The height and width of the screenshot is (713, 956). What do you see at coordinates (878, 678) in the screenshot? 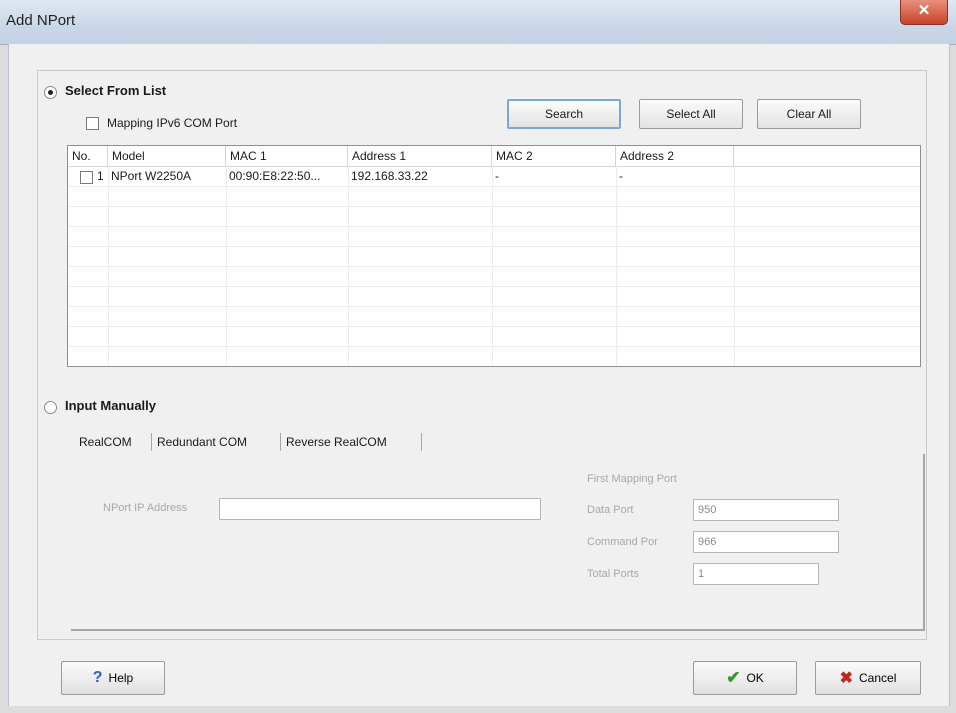
I see `cancel-label: Cancel` at bounding box center [878, 678].